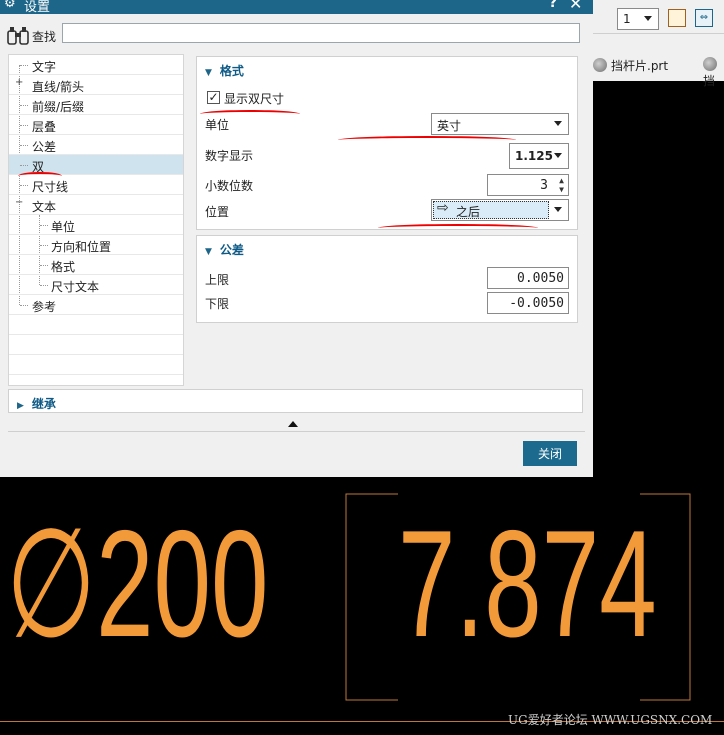  I want to click on tree-item-label: 文字, so click(44, 67).